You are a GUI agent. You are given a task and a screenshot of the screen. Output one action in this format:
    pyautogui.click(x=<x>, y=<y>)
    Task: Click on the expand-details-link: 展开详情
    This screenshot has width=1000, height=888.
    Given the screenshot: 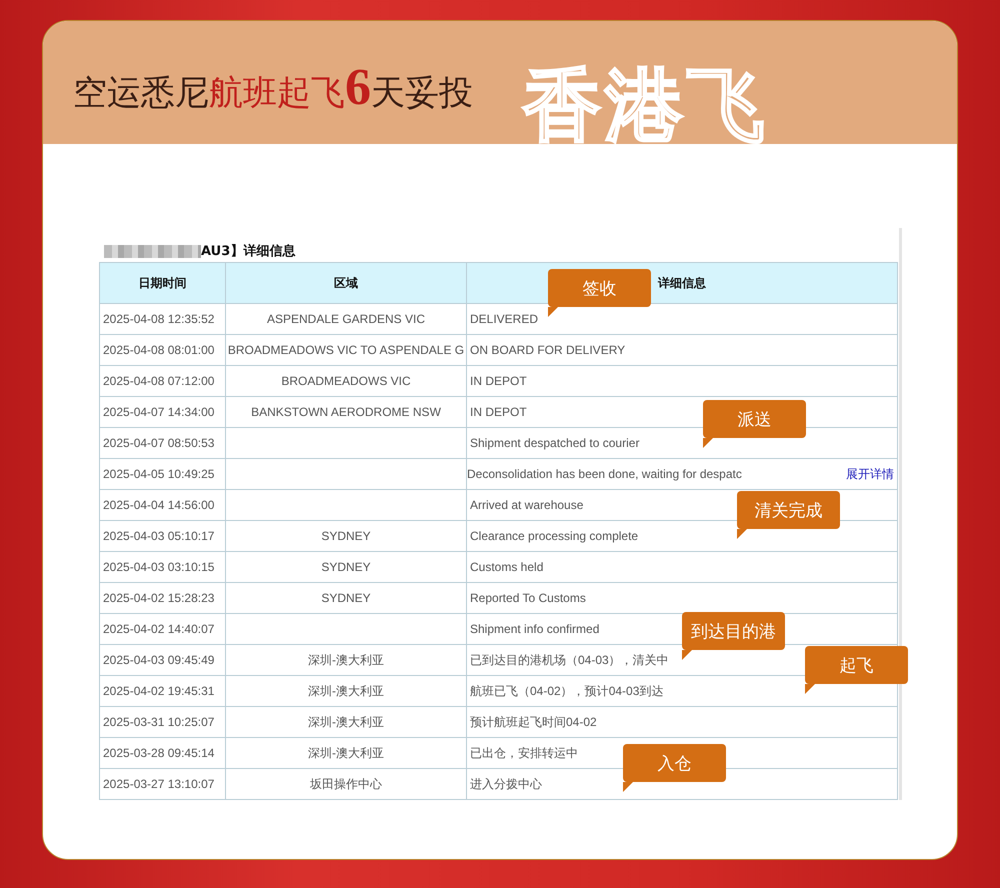 What is the action you would take?
    pyautogui.click(x=870, y=474)
    